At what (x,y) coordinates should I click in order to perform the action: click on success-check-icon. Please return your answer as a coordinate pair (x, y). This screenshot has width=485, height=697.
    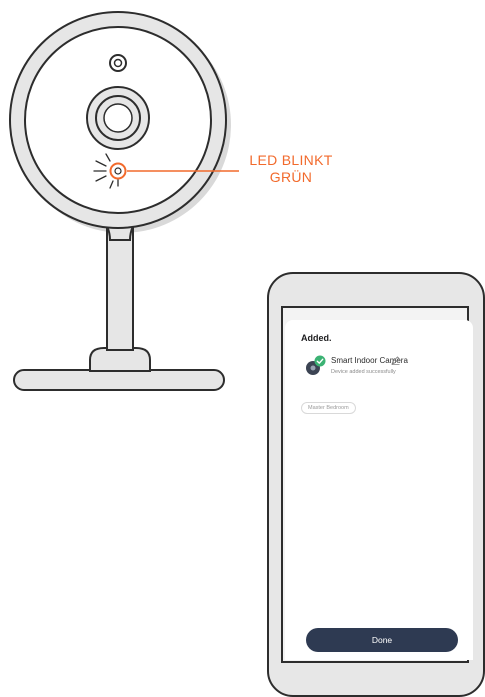
    Looking at the image, I should click on (320, 361).